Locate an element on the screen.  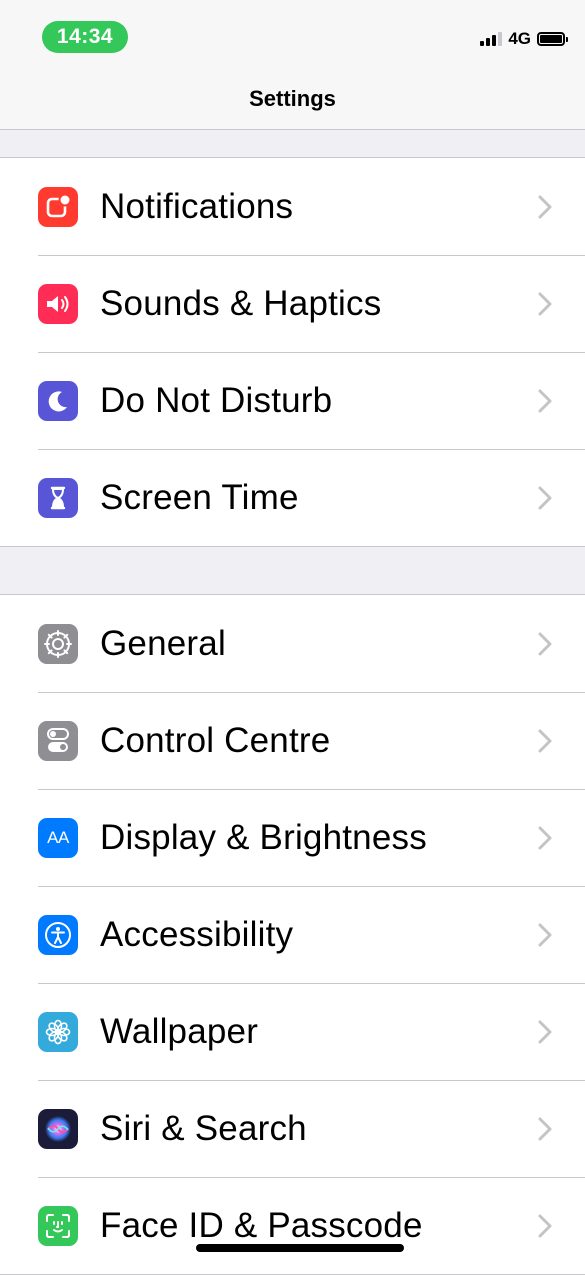
toggles-icon is located at coordinates (58, 740).